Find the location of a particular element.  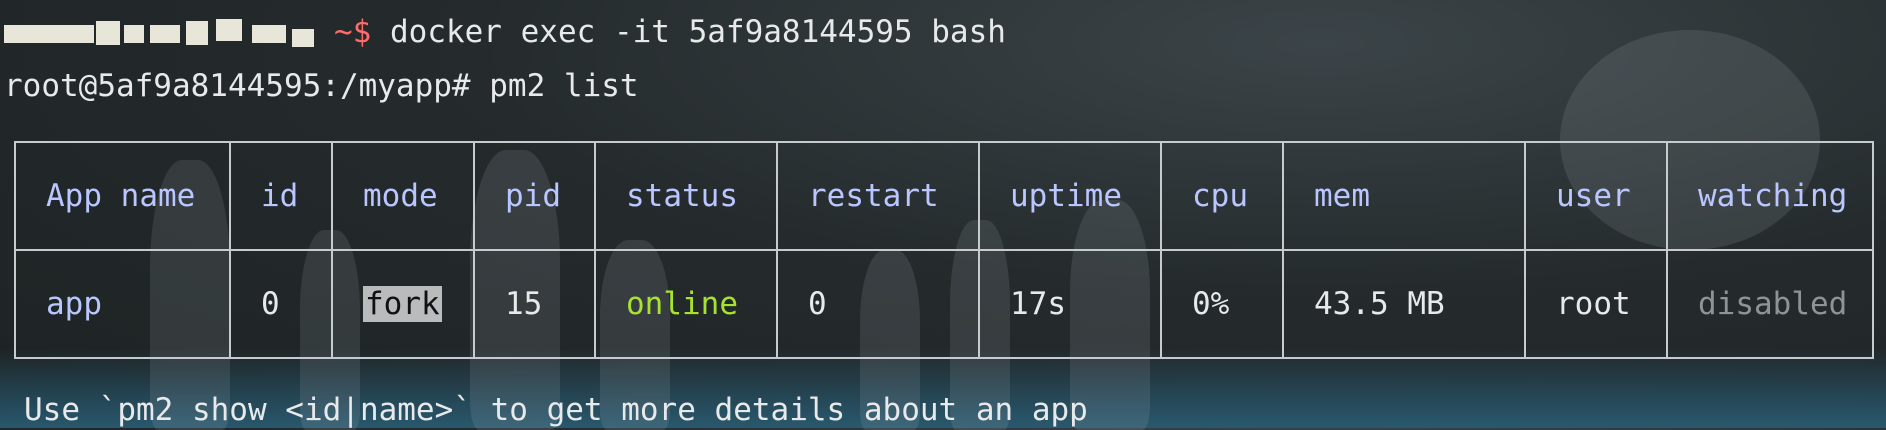

header-watching: watching is located at coordinates (1770, 196).